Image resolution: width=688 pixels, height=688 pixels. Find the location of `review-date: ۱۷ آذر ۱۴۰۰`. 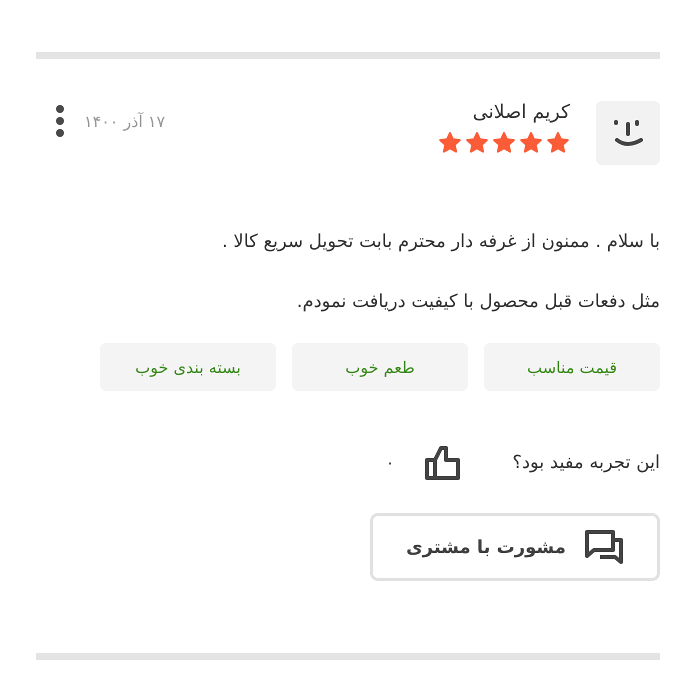

review-date: ۱۷ آذر ۱۴۰۰ is located at coordinates (125, 121).